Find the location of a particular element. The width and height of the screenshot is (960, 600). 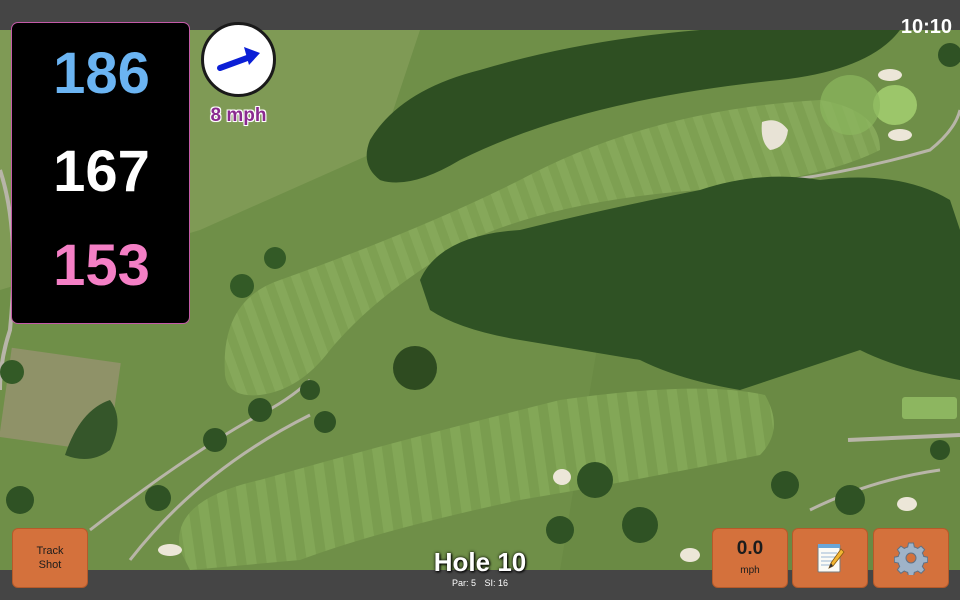

distance-front: 153 is located at coordinates (101, 265).